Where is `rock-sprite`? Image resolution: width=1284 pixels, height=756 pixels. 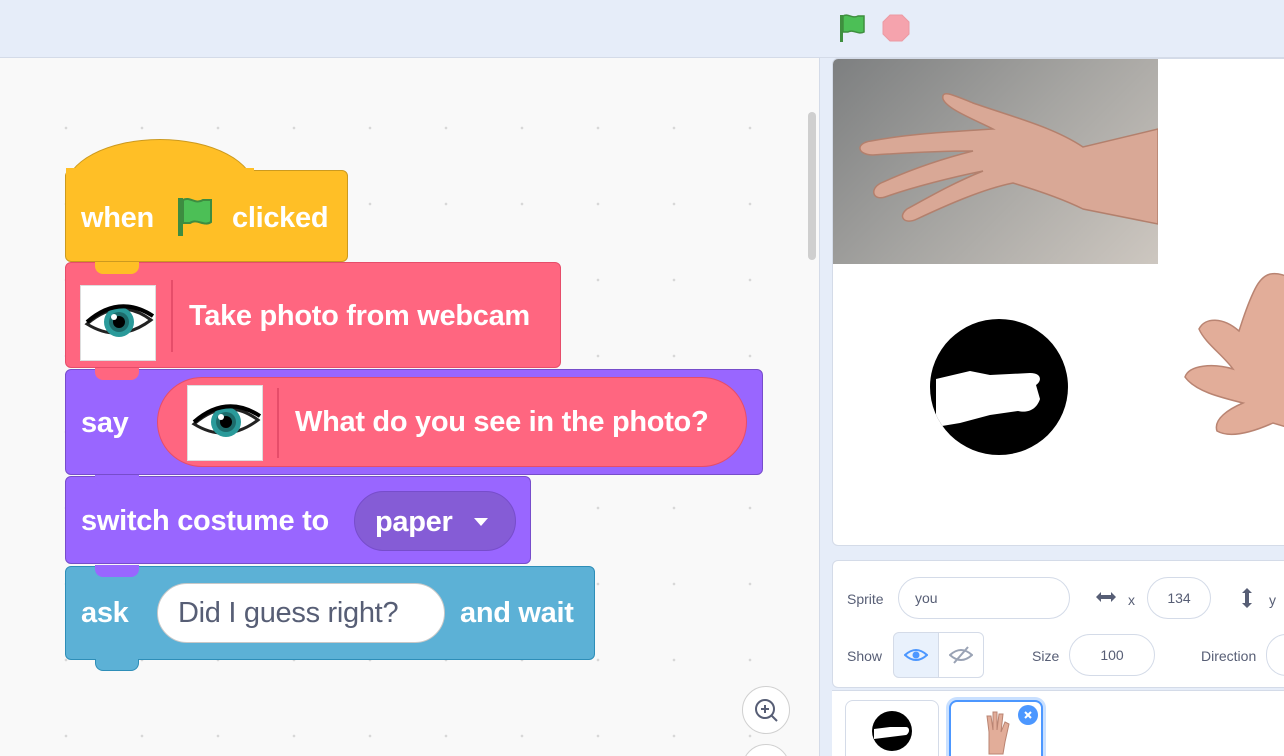
rock-sprite is located at coordinates (999, 387).